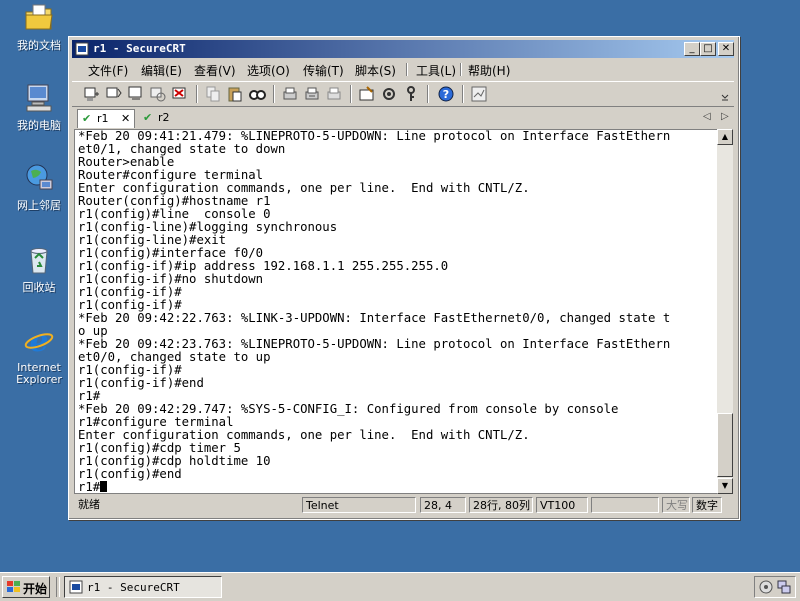  Describe the element at coordinates (174, 357) in the screenshot. I see `terminal-line: et0/0, changed state to up` at that location.